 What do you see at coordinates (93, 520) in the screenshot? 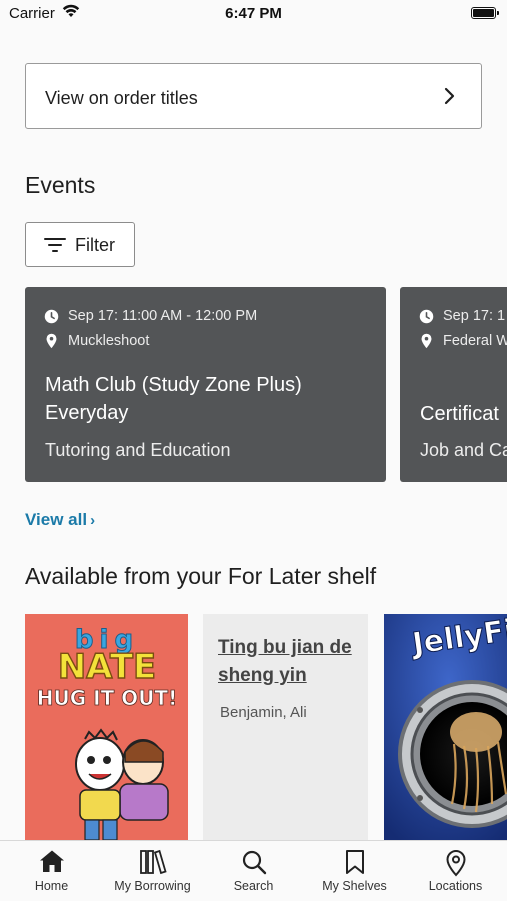
I see `chevron-right-icon: ›` at bounding box center [93, 520].